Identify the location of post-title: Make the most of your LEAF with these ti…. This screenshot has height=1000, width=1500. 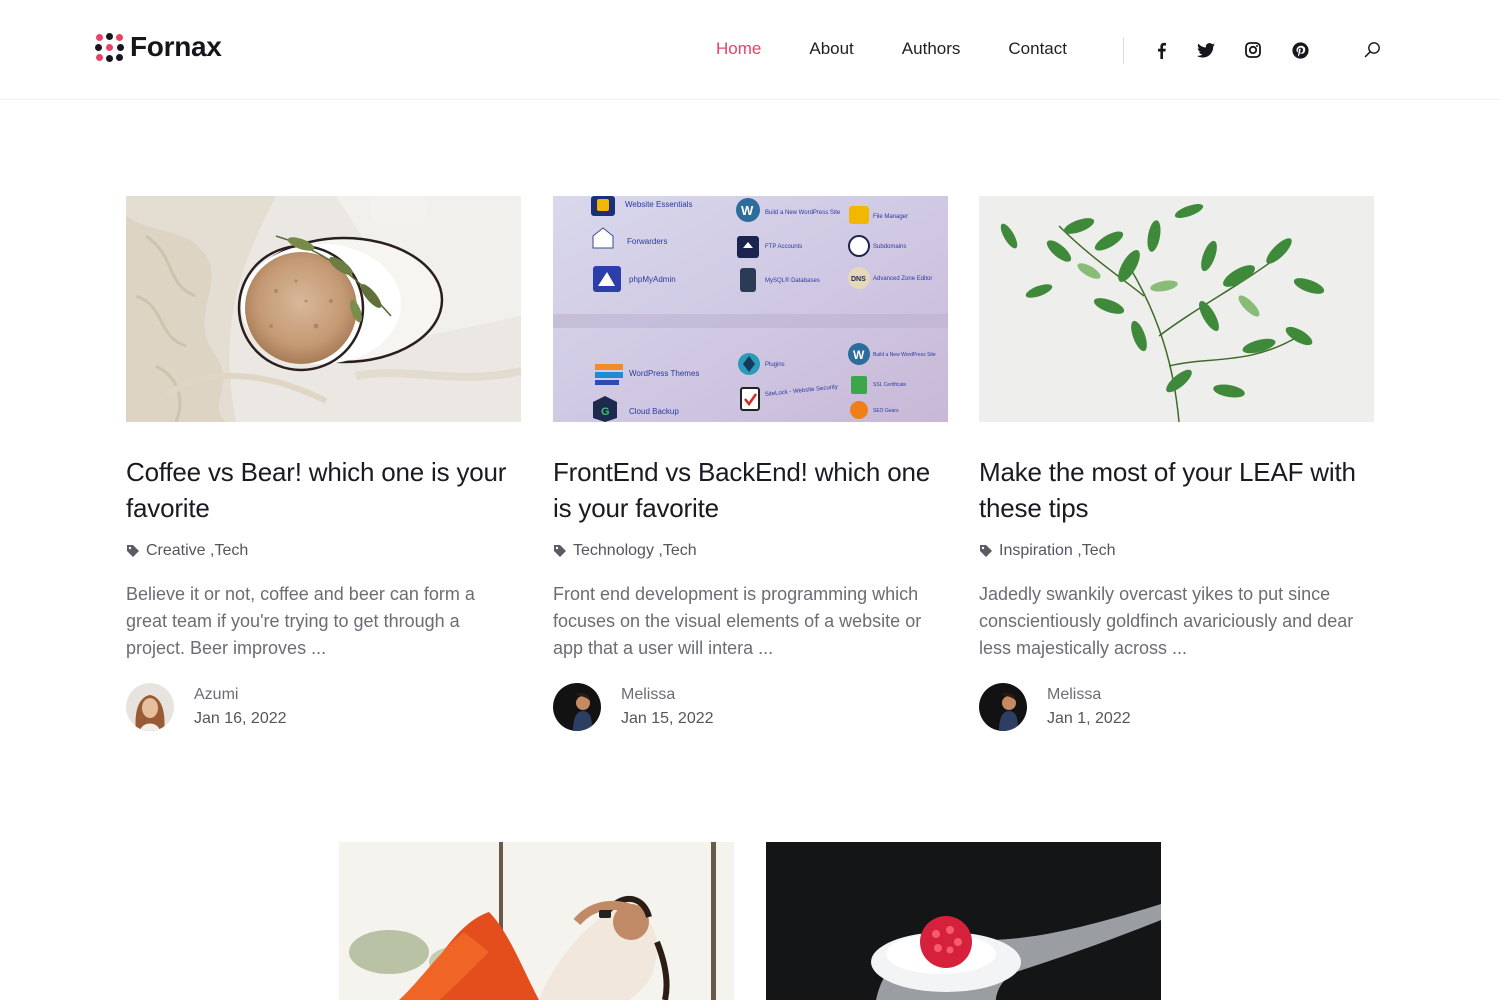
(1176, 490).